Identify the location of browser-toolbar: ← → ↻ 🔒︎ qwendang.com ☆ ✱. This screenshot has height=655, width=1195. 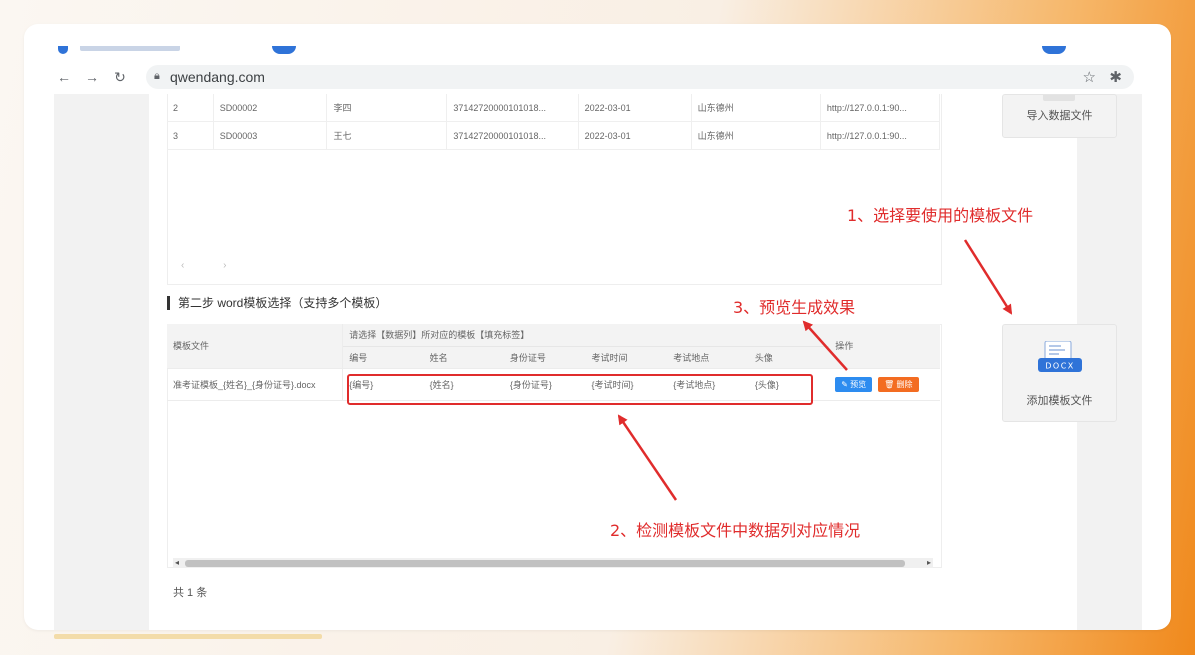
(598, 77).